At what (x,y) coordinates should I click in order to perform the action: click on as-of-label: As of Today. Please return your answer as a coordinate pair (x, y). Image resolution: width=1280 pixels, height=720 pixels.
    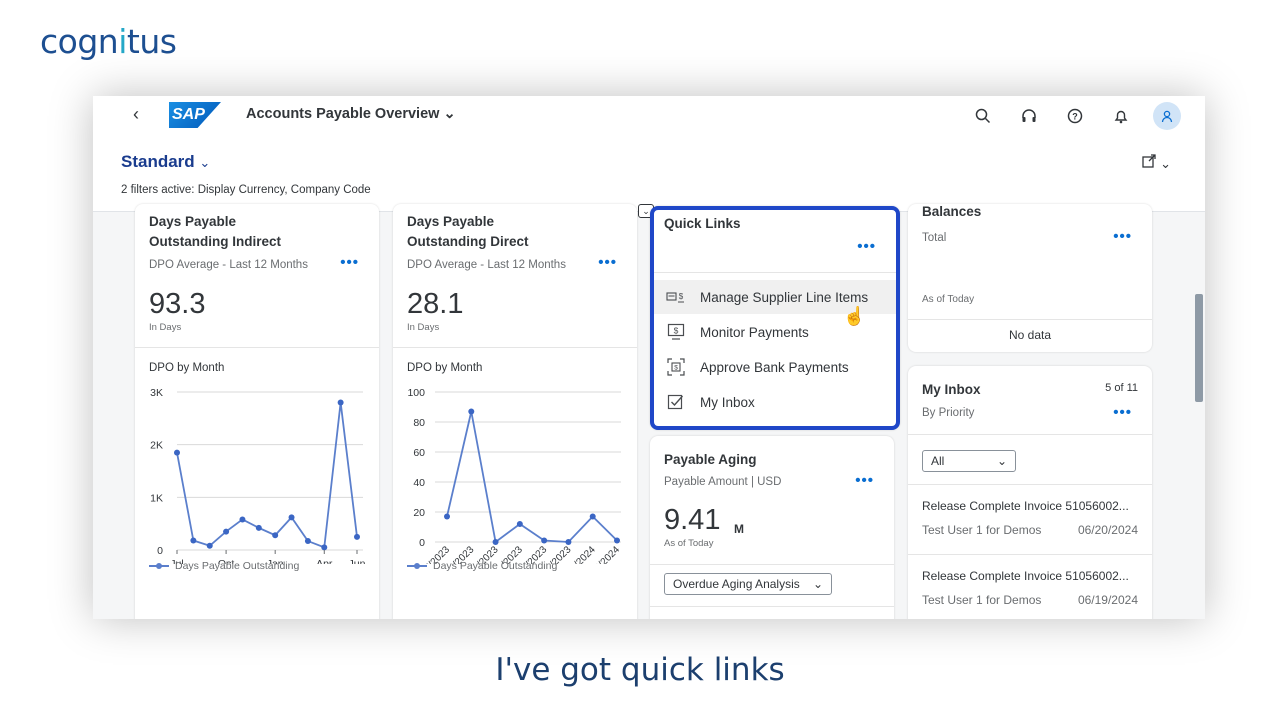
    Looking at the image, I should click on (948, 299).